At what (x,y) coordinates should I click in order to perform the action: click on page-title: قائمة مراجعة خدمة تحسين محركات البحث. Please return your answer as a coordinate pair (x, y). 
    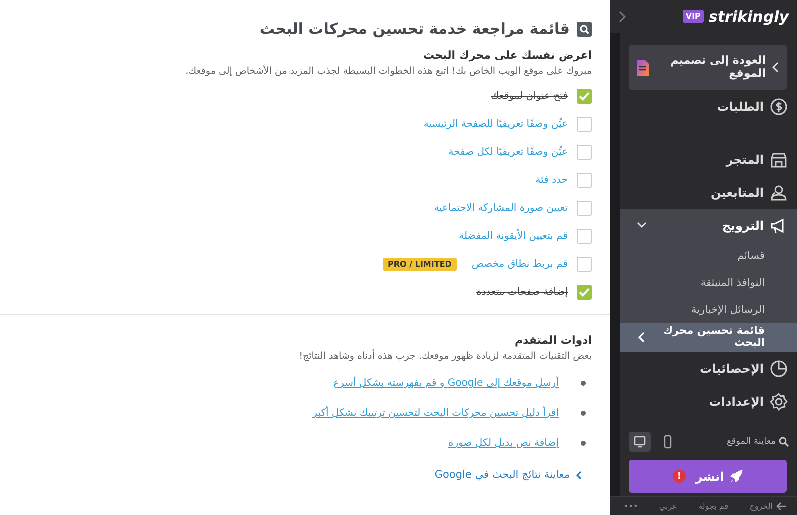
    Looking at the image, I should click on (415, 29).